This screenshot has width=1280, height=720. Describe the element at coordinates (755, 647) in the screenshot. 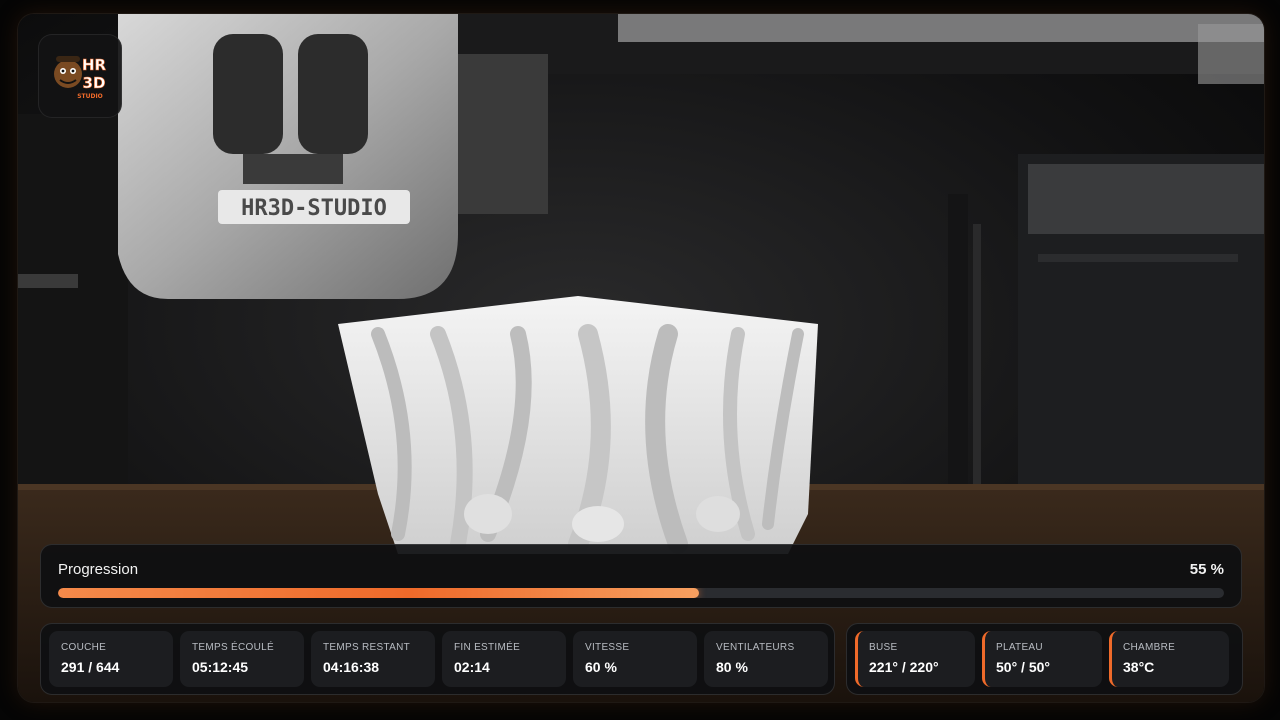

I see `stat-label: VENTILATEURS` at that location.